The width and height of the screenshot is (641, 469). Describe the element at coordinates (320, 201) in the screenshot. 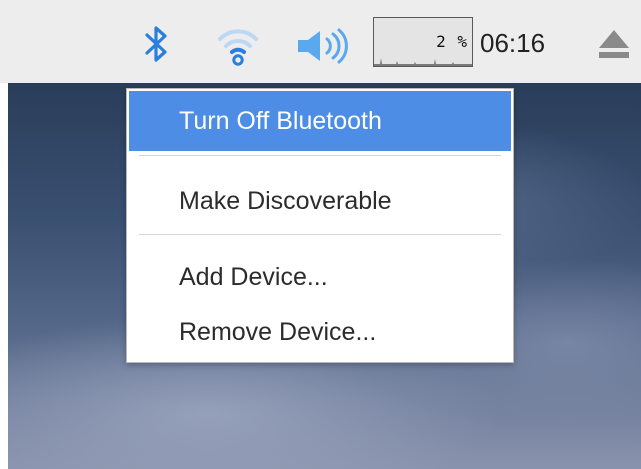

I see `menu-item-make-discoverable: Make Discoverable` at that location.